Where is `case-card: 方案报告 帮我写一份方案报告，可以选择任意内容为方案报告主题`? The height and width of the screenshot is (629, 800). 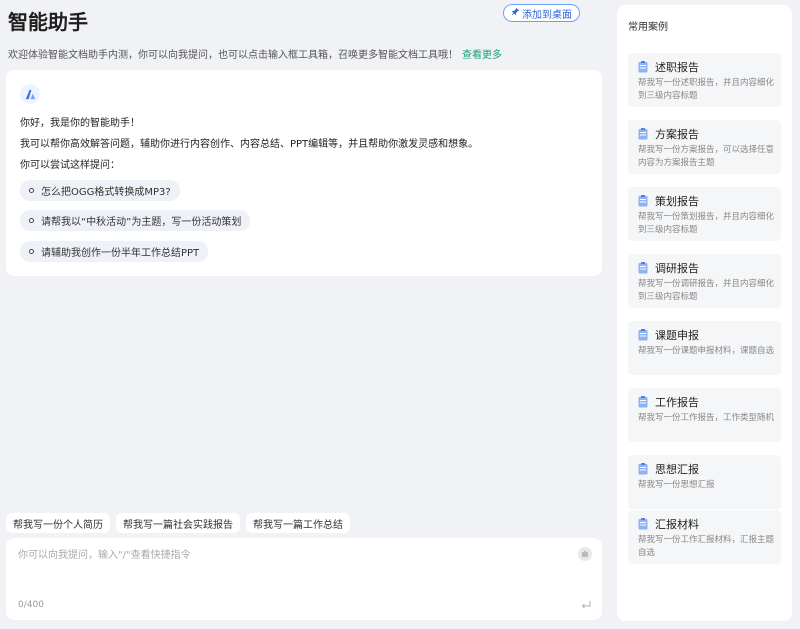
case-card: 方案报告 帮我写一份方案报告，可以选择任意内容为方案报告主题 is located at coordinates (704, 147).